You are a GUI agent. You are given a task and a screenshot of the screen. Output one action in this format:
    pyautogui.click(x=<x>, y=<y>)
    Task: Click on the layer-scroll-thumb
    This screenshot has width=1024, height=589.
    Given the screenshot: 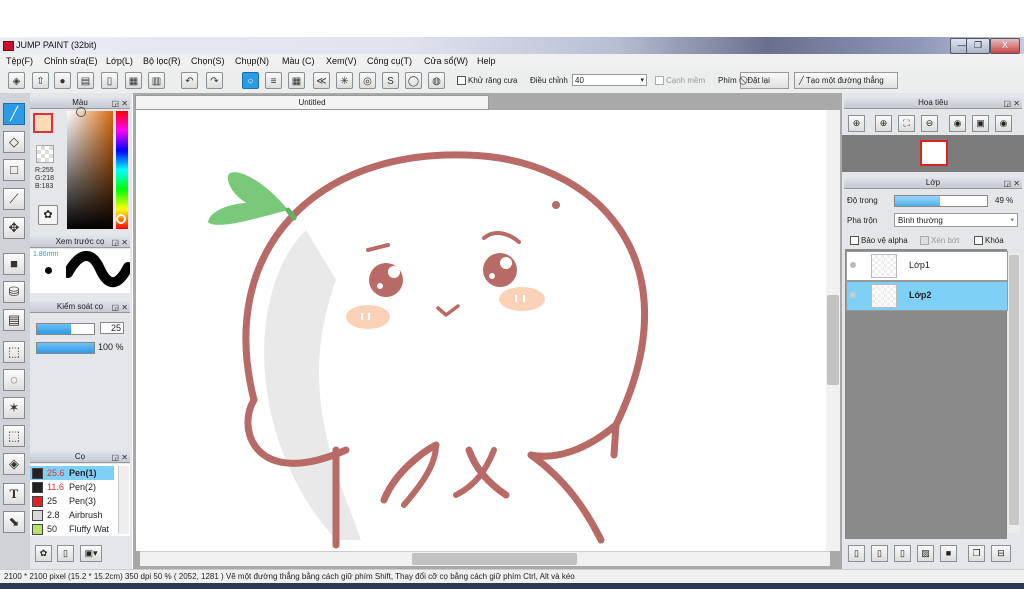 What is the action you would take?
    pyautogui.click(x=1014, y=390)
    